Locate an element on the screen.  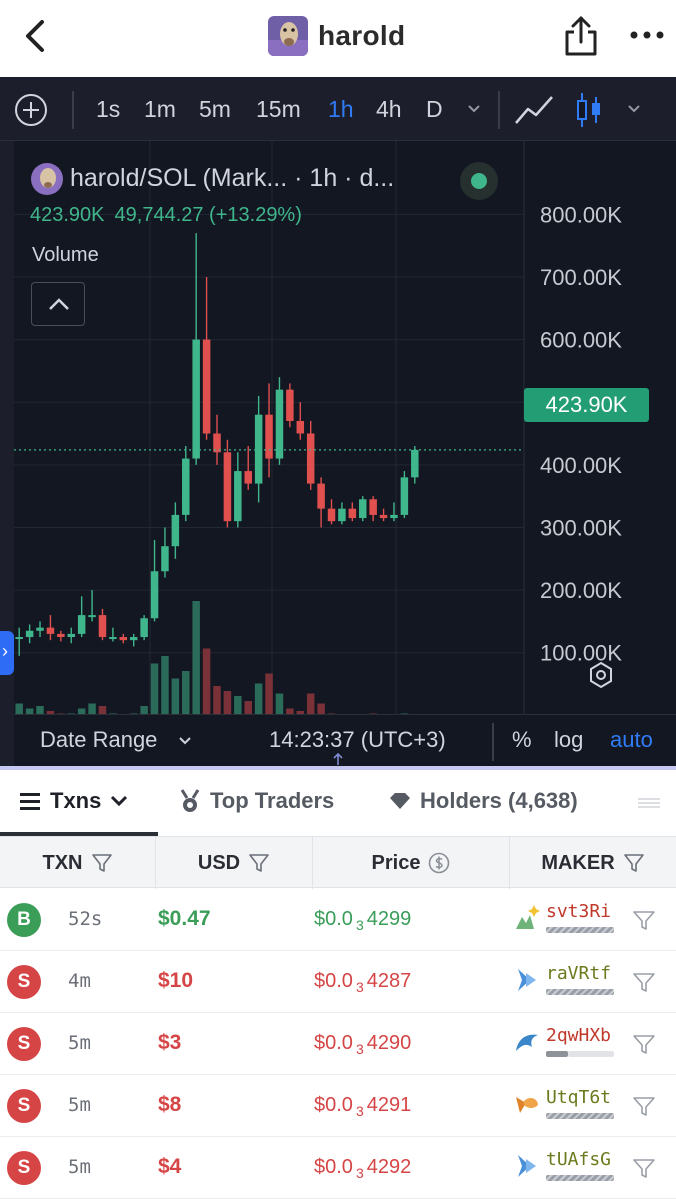
tab-holders: Holders (4,638) is located at coordinates (483, 801).